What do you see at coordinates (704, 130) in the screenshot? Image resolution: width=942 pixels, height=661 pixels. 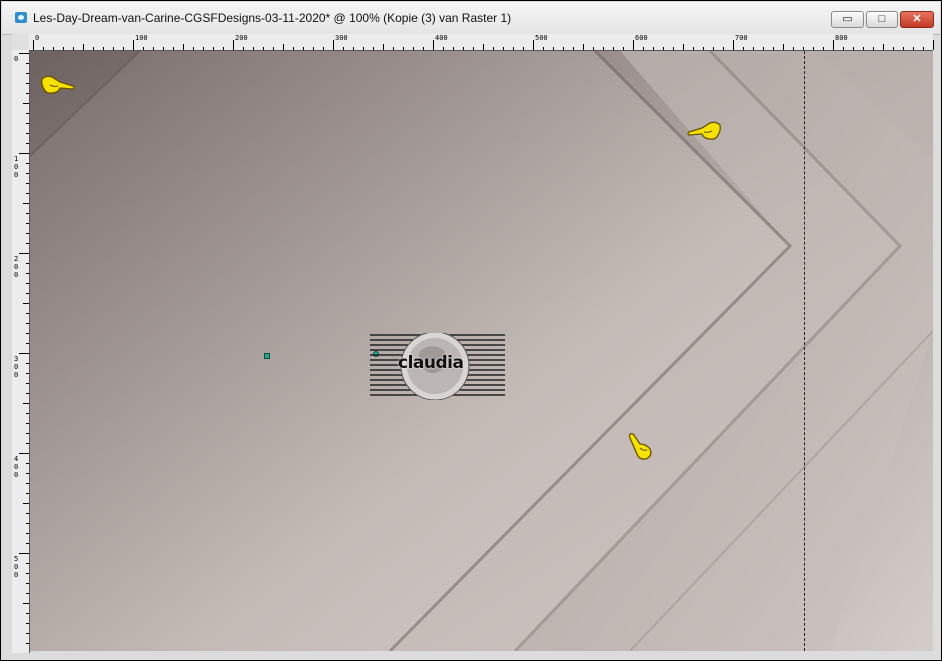 I see `pointing-hand-icon` at bounding box center [704, 130].